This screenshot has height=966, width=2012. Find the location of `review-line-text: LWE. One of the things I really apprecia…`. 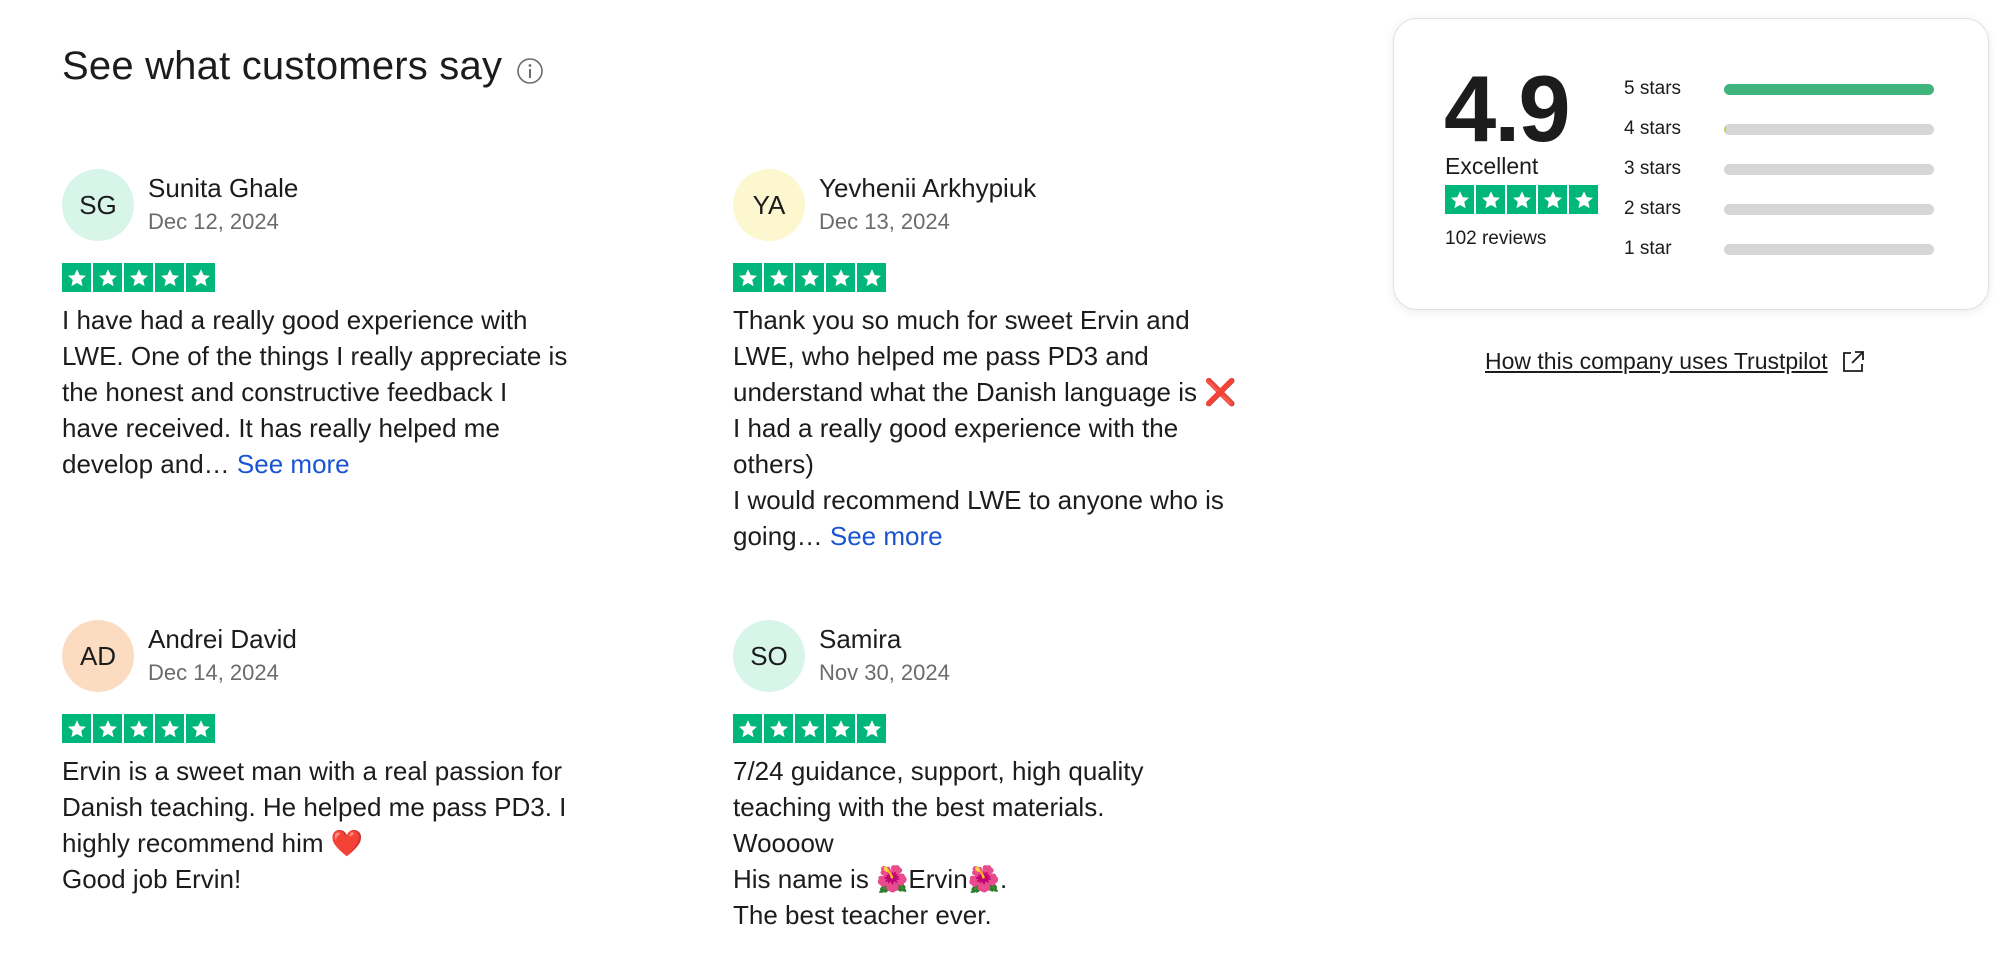

review-line-text: LWE. One of the things I really apprecia… is located at coordinates (315, 356).